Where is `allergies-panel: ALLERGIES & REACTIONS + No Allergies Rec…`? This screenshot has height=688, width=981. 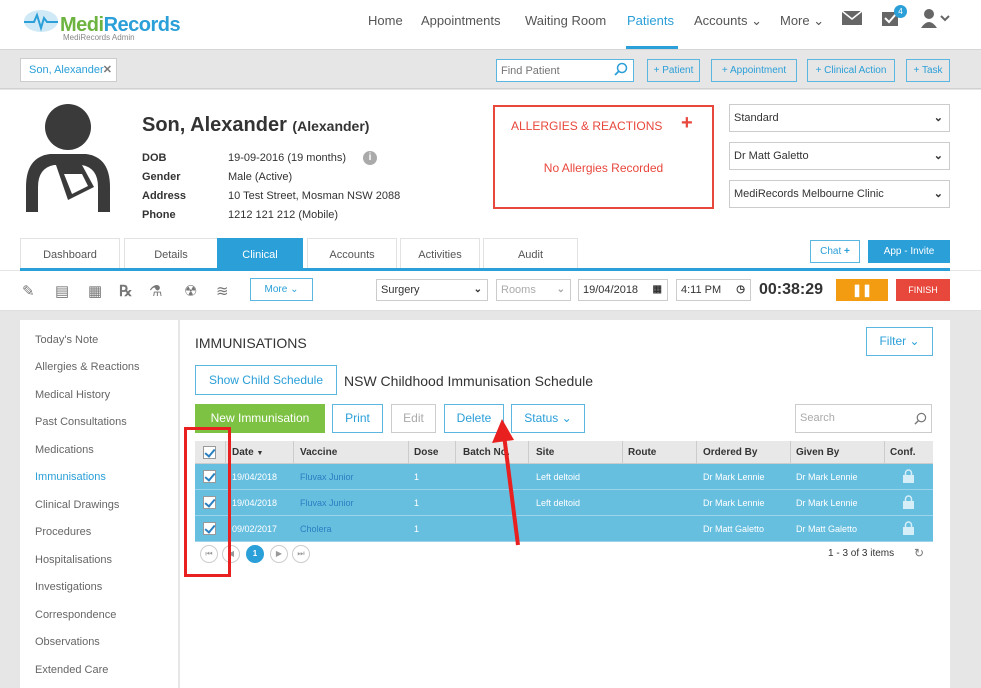 allergies-panel: ALLERGIES & REACTIONS + No Allergies Rec… is located at coordinates (603, 157).